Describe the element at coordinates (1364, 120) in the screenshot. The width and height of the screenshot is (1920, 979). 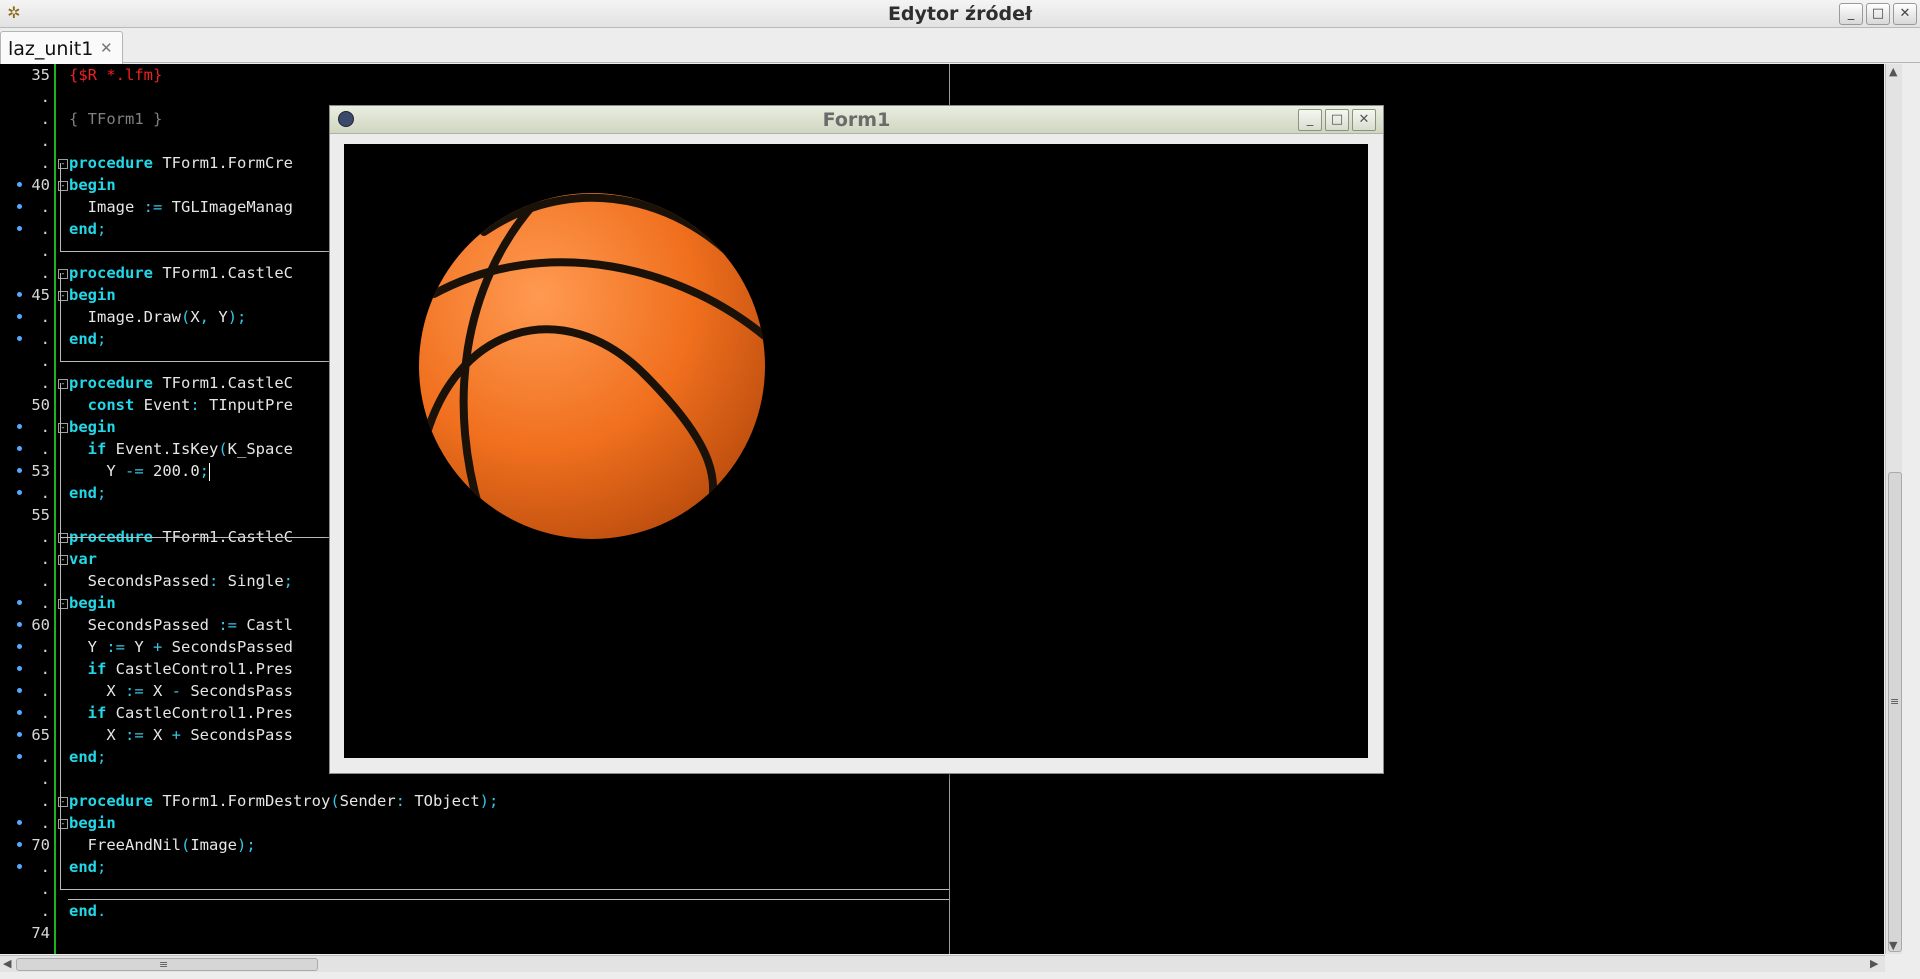
I see `form1-close-button: ✕` at that location.